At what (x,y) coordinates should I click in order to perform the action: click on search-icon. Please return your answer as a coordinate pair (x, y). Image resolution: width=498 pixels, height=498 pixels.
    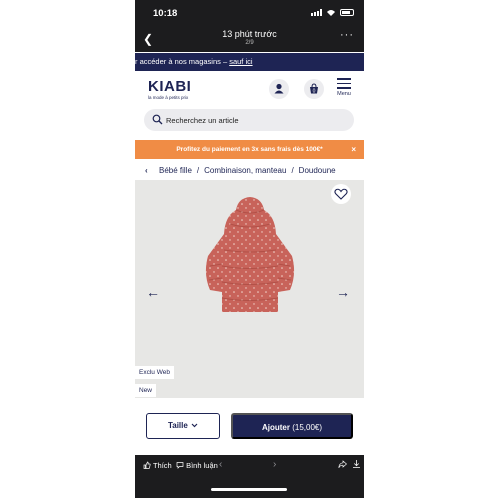
    Looking at the image, I should click on (157, 119).